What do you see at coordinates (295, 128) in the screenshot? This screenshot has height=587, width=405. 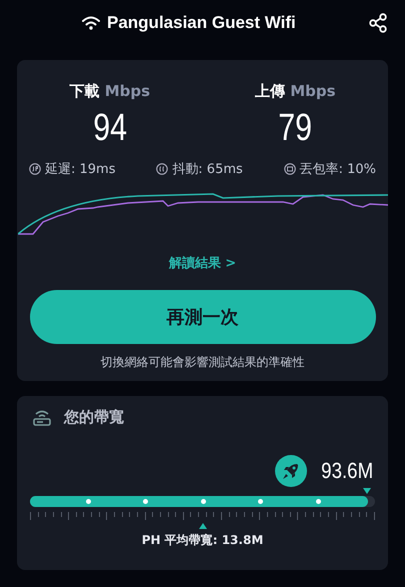 I see `speed-value: 79` at bounding box center [295, 128].